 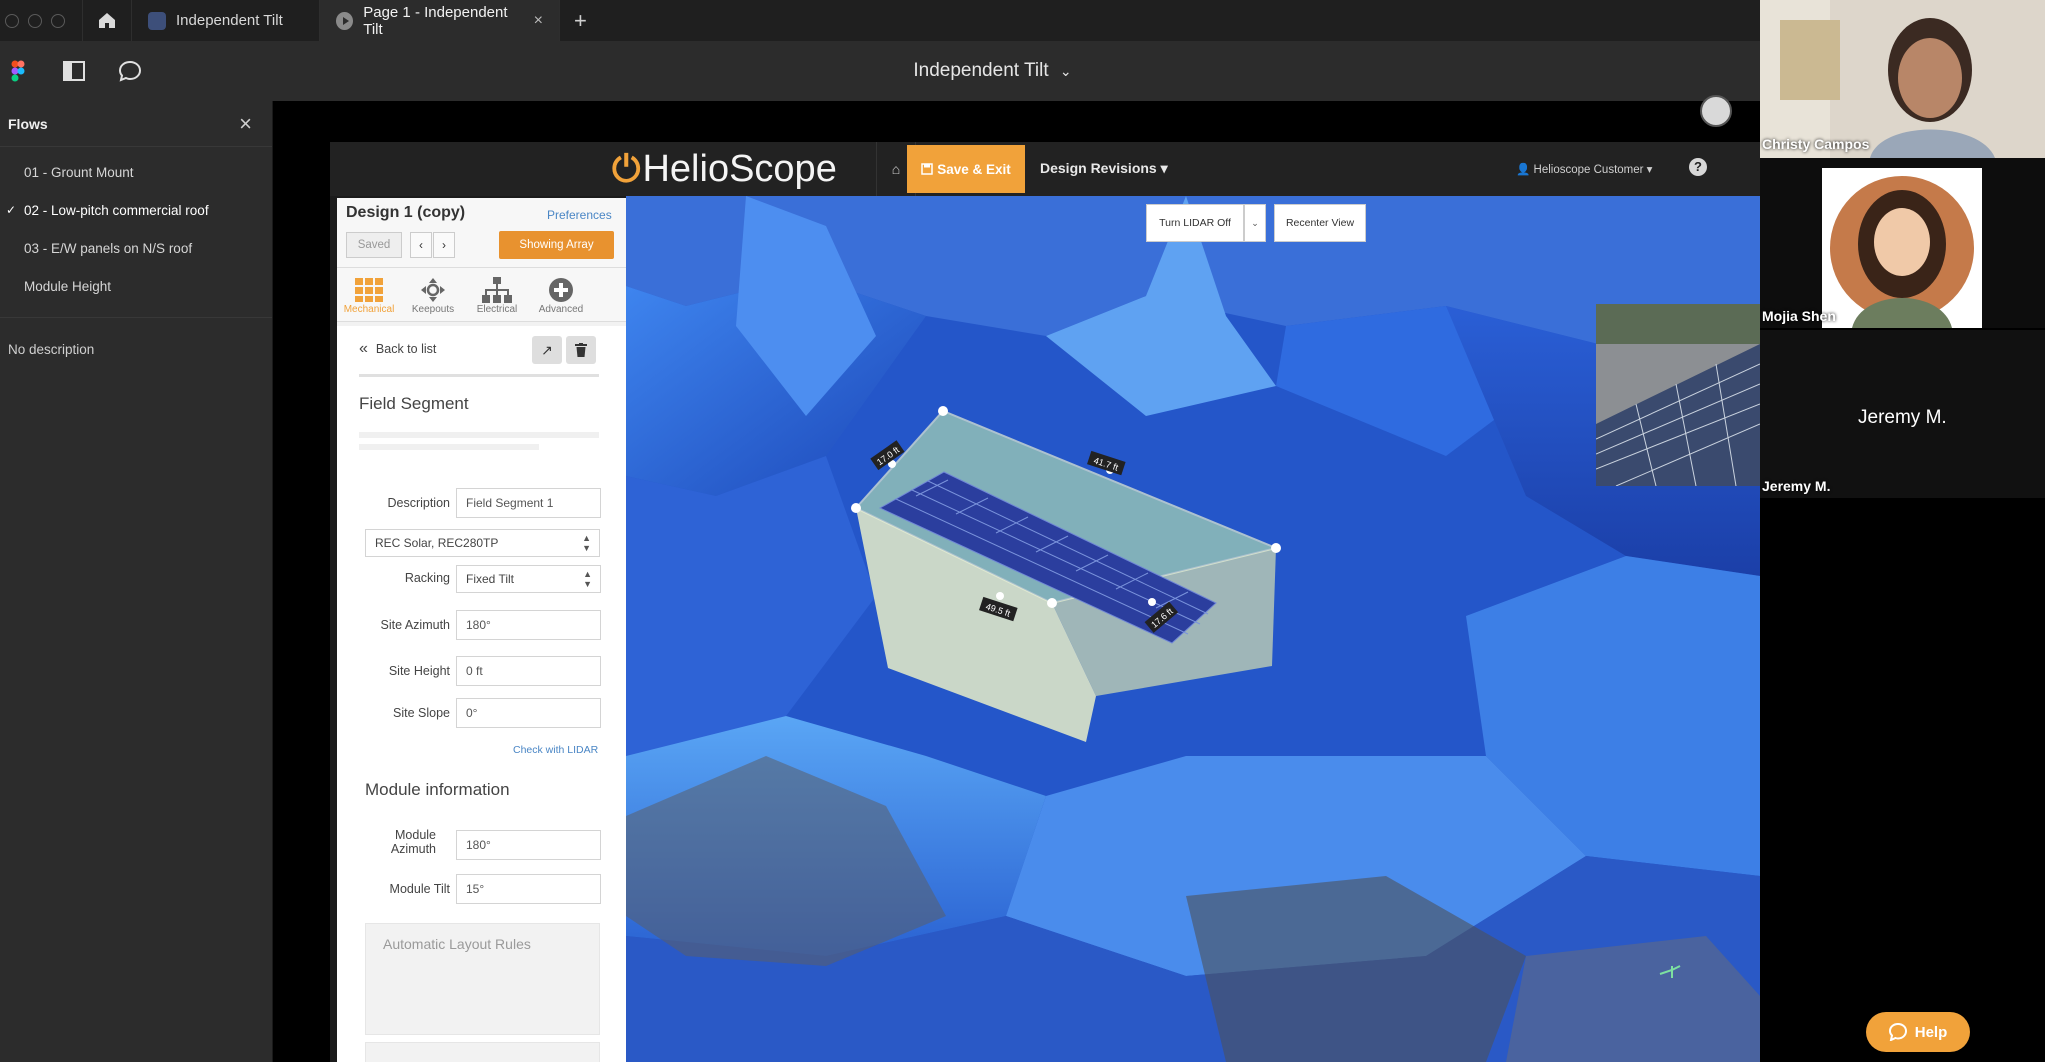 What do you see at coordinates (12, 20) in the screenshot?
I see `close-window-button` at bounding box center [12, 20].